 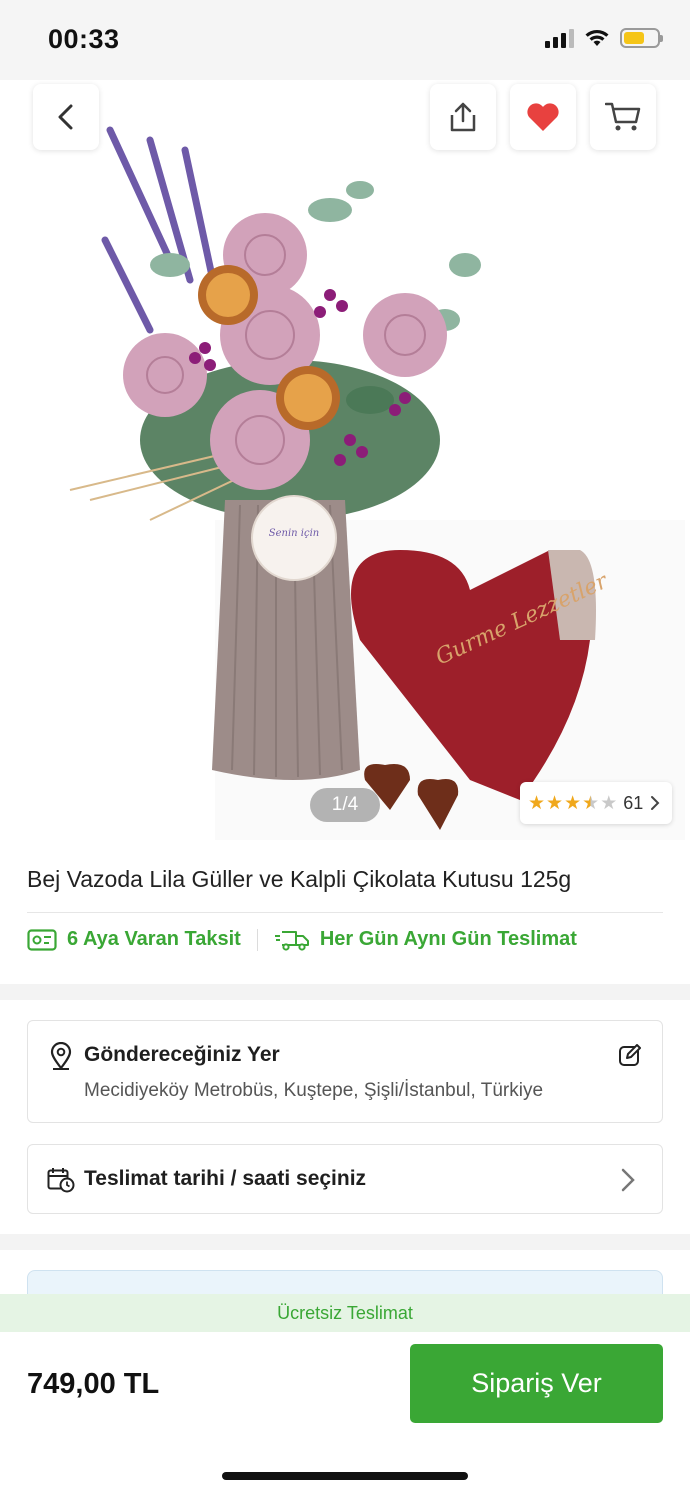 What do you see at coordinates (345, 1313) in the screenshot?
I see `free-shipping-banner: Ücretsiz Teslimat` at bounding box center [345, 1313].